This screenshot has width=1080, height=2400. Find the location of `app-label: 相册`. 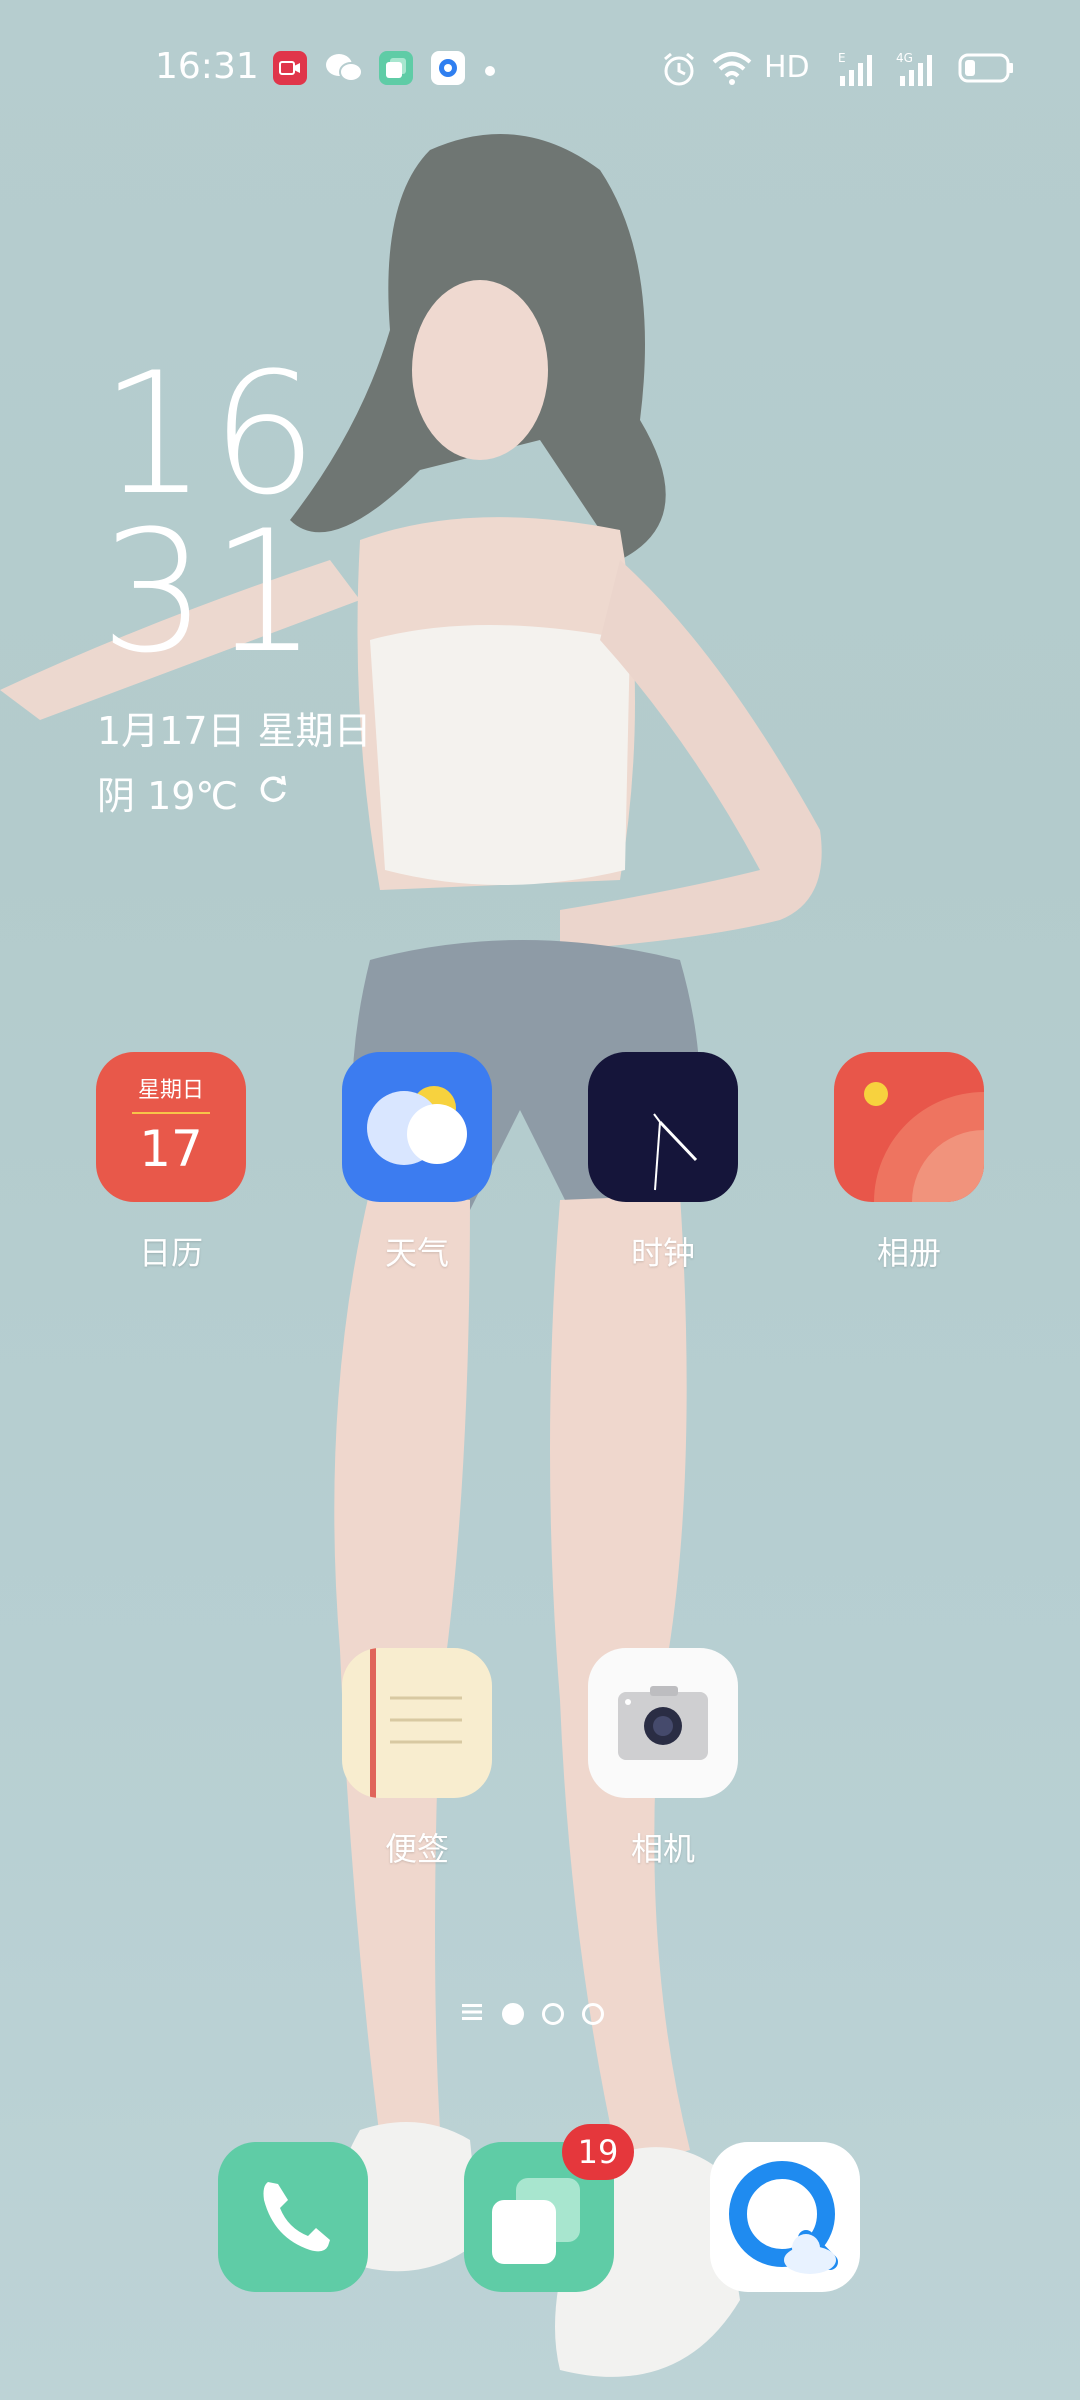

app-label: 相册 is located at coordinates (908, 1253).